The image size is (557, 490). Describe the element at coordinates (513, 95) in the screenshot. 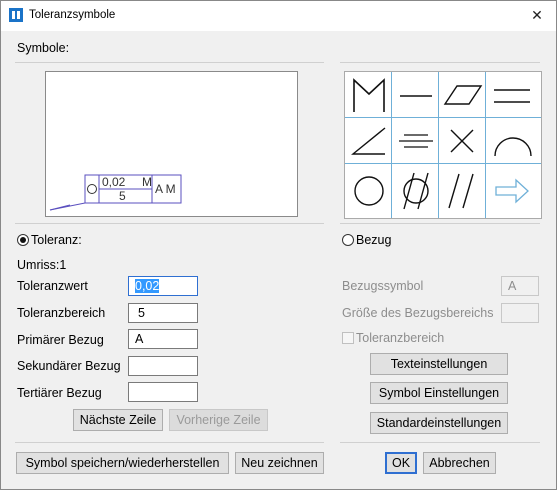

I see `parallelism-icon` at that location.